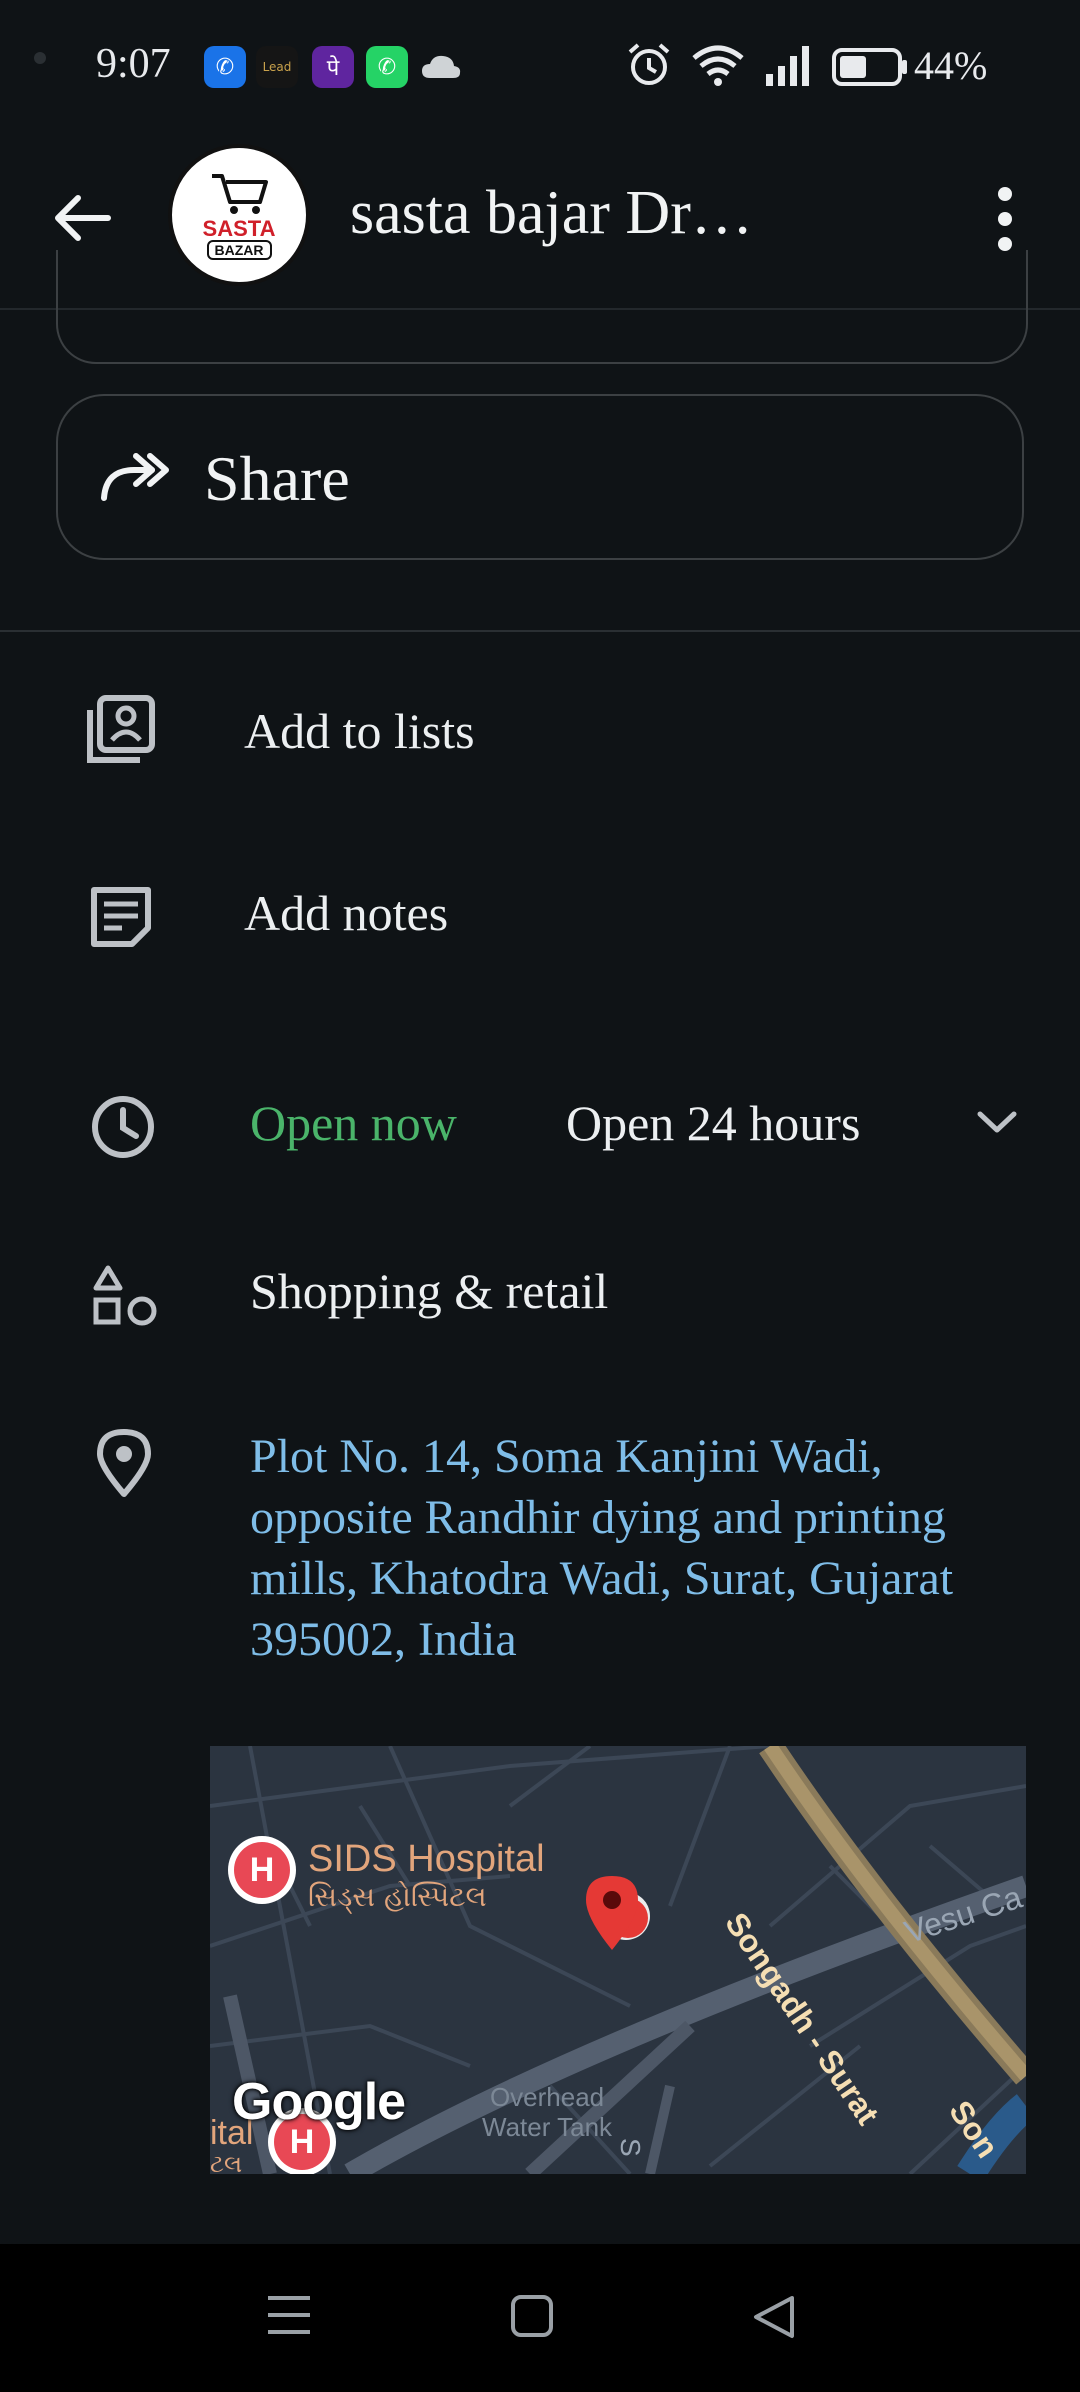 Image resolution: width=1080 pixels, height=2392 pixels. What do you see at coordinates (547, 2097) in the screenshot?
I see `landmark-line1: Overhead` at bounding box center [547, 2097].